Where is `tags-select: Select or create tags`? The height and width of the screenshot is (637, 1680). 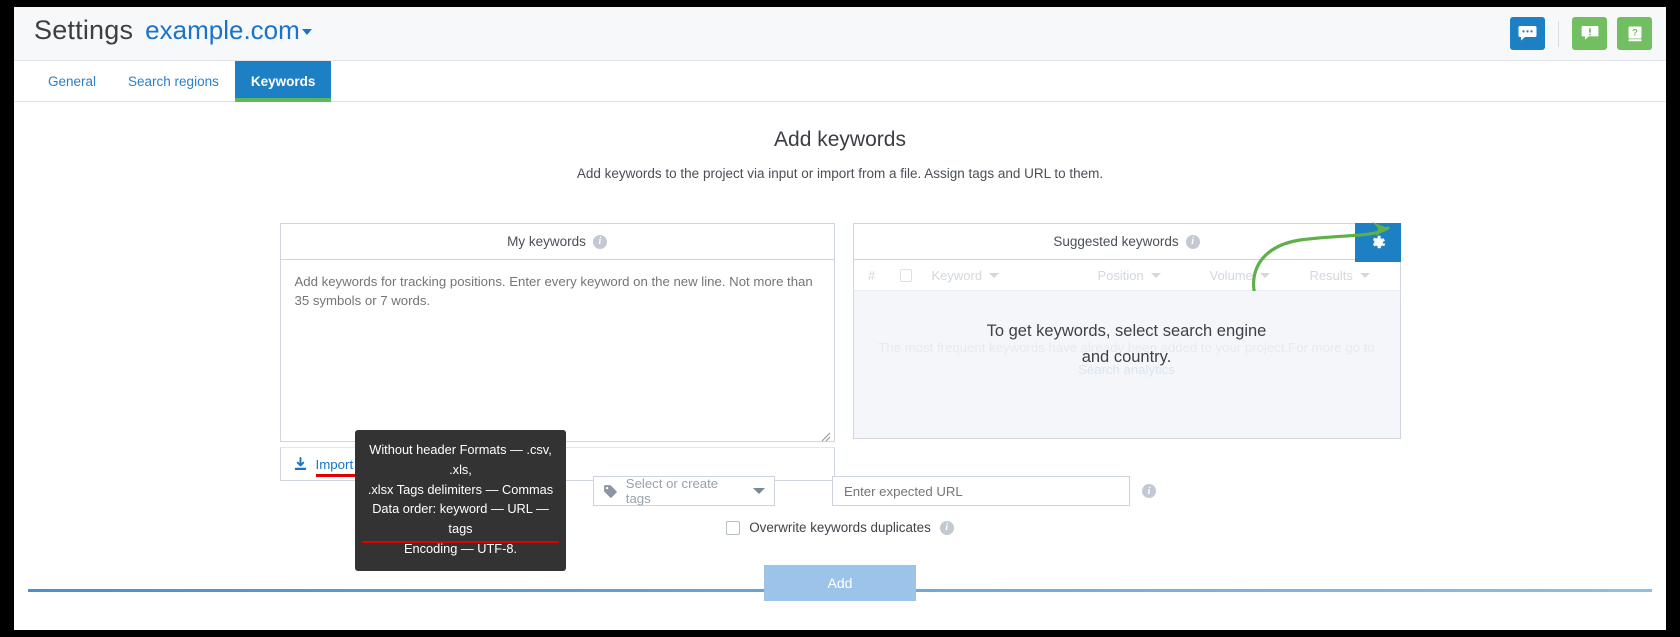 tags-select: Select or create tags is located at coordinates (684, 491).